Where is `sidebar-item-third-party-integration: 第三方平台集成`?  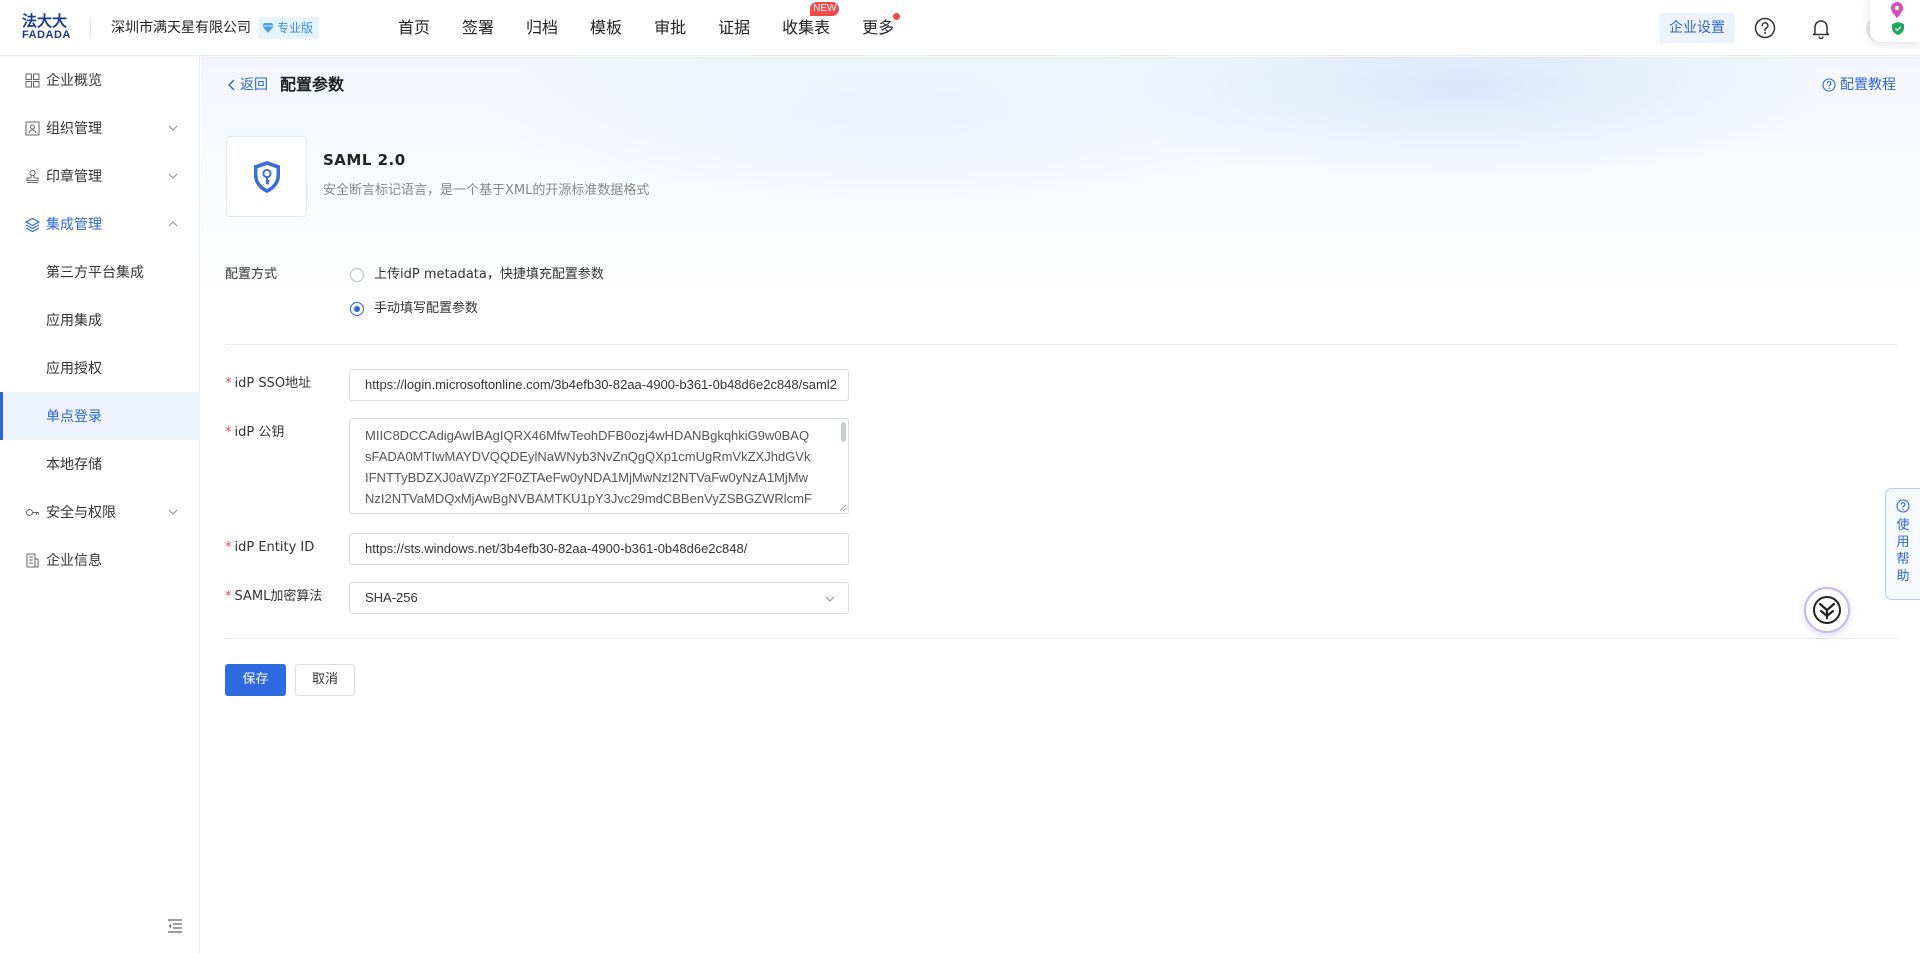
sidebar-item-third-party-integration: 第三方平台集成 is located at coordinates (100, 272).